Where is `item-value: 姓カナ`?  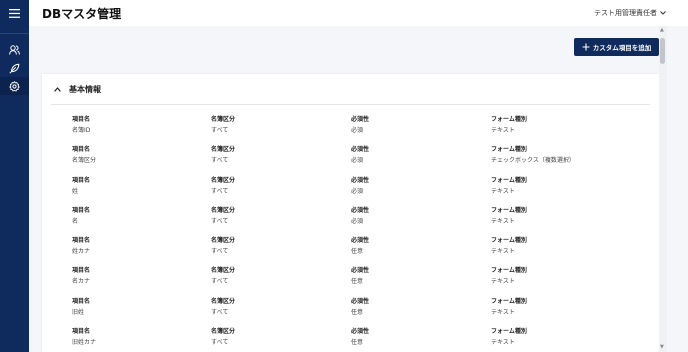
item-value: 姓カナ is located at coordinates (81, 252).